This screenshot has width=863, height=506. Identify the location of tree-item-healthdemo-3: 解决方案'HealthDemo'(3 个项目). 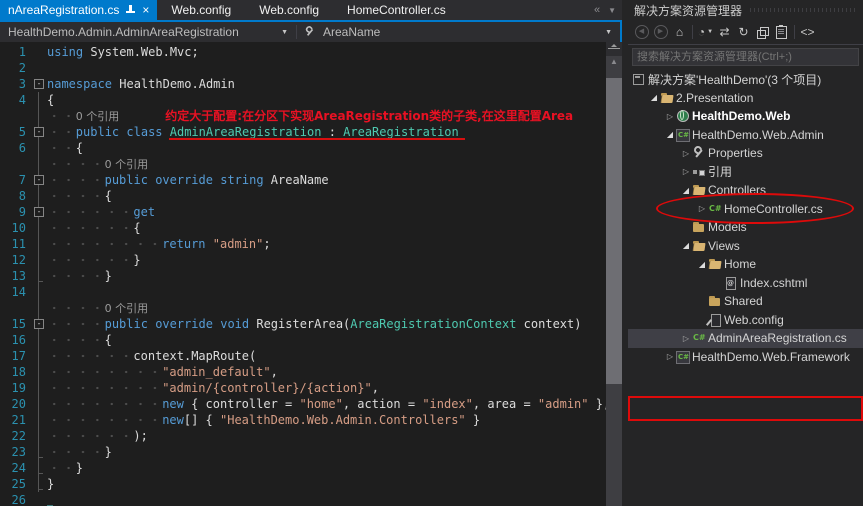
(745, 79).